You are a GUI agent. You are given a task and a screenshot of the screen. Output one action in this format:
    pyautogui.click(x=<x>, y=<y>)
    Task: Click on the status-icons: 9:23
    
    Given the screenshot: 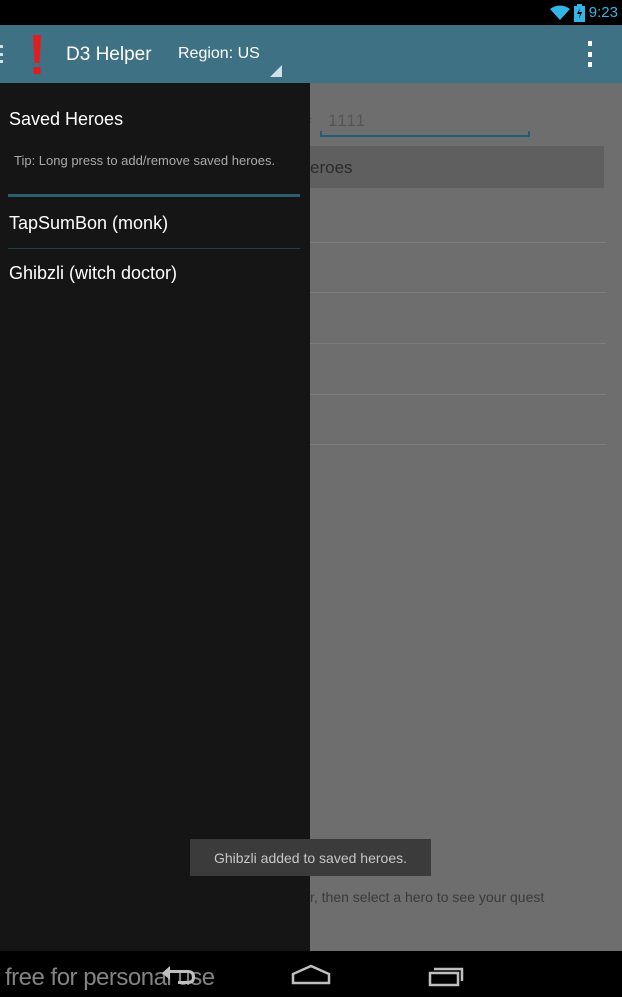 What is the action you would take?
    pyautogui.click(x=583, y=12)
    